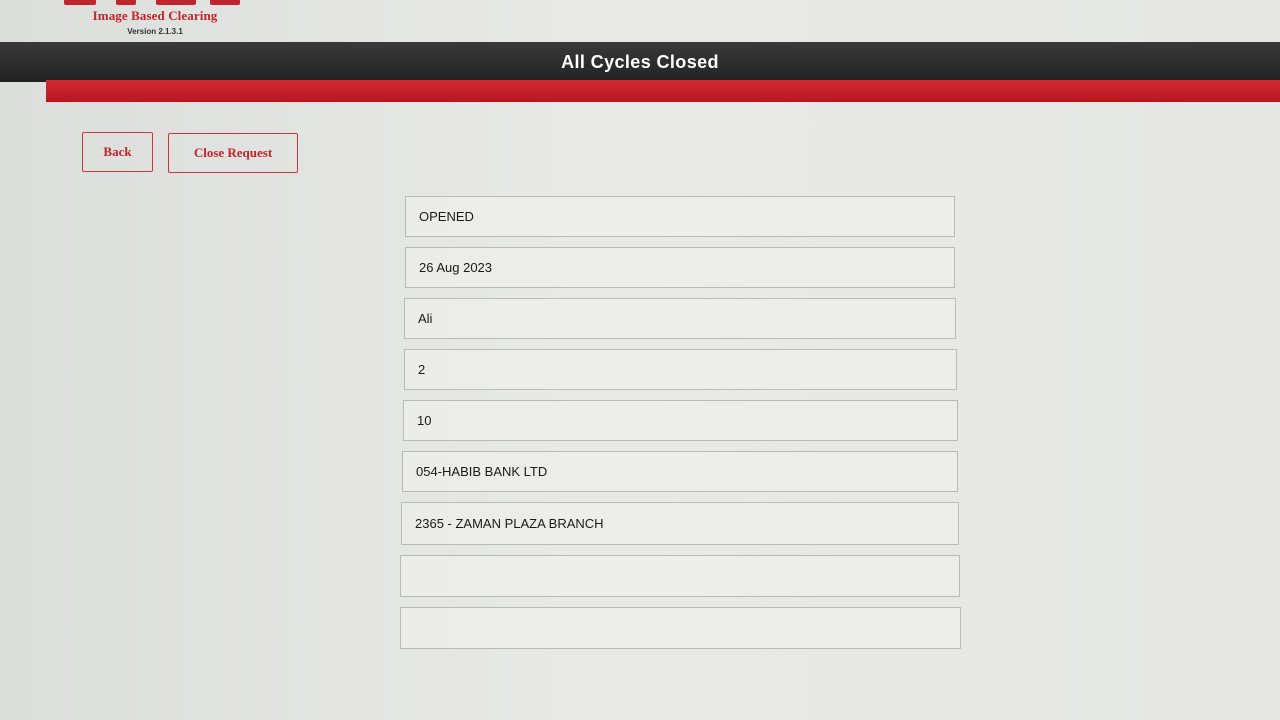 The width and height of the screenshot is (1280, 720). What do you see at coordinates (680, 523) in the screenshot?
I see `field-branch: 2365 - ZAMAN PLAZA BRANCH` at bounding box center [680, 523].